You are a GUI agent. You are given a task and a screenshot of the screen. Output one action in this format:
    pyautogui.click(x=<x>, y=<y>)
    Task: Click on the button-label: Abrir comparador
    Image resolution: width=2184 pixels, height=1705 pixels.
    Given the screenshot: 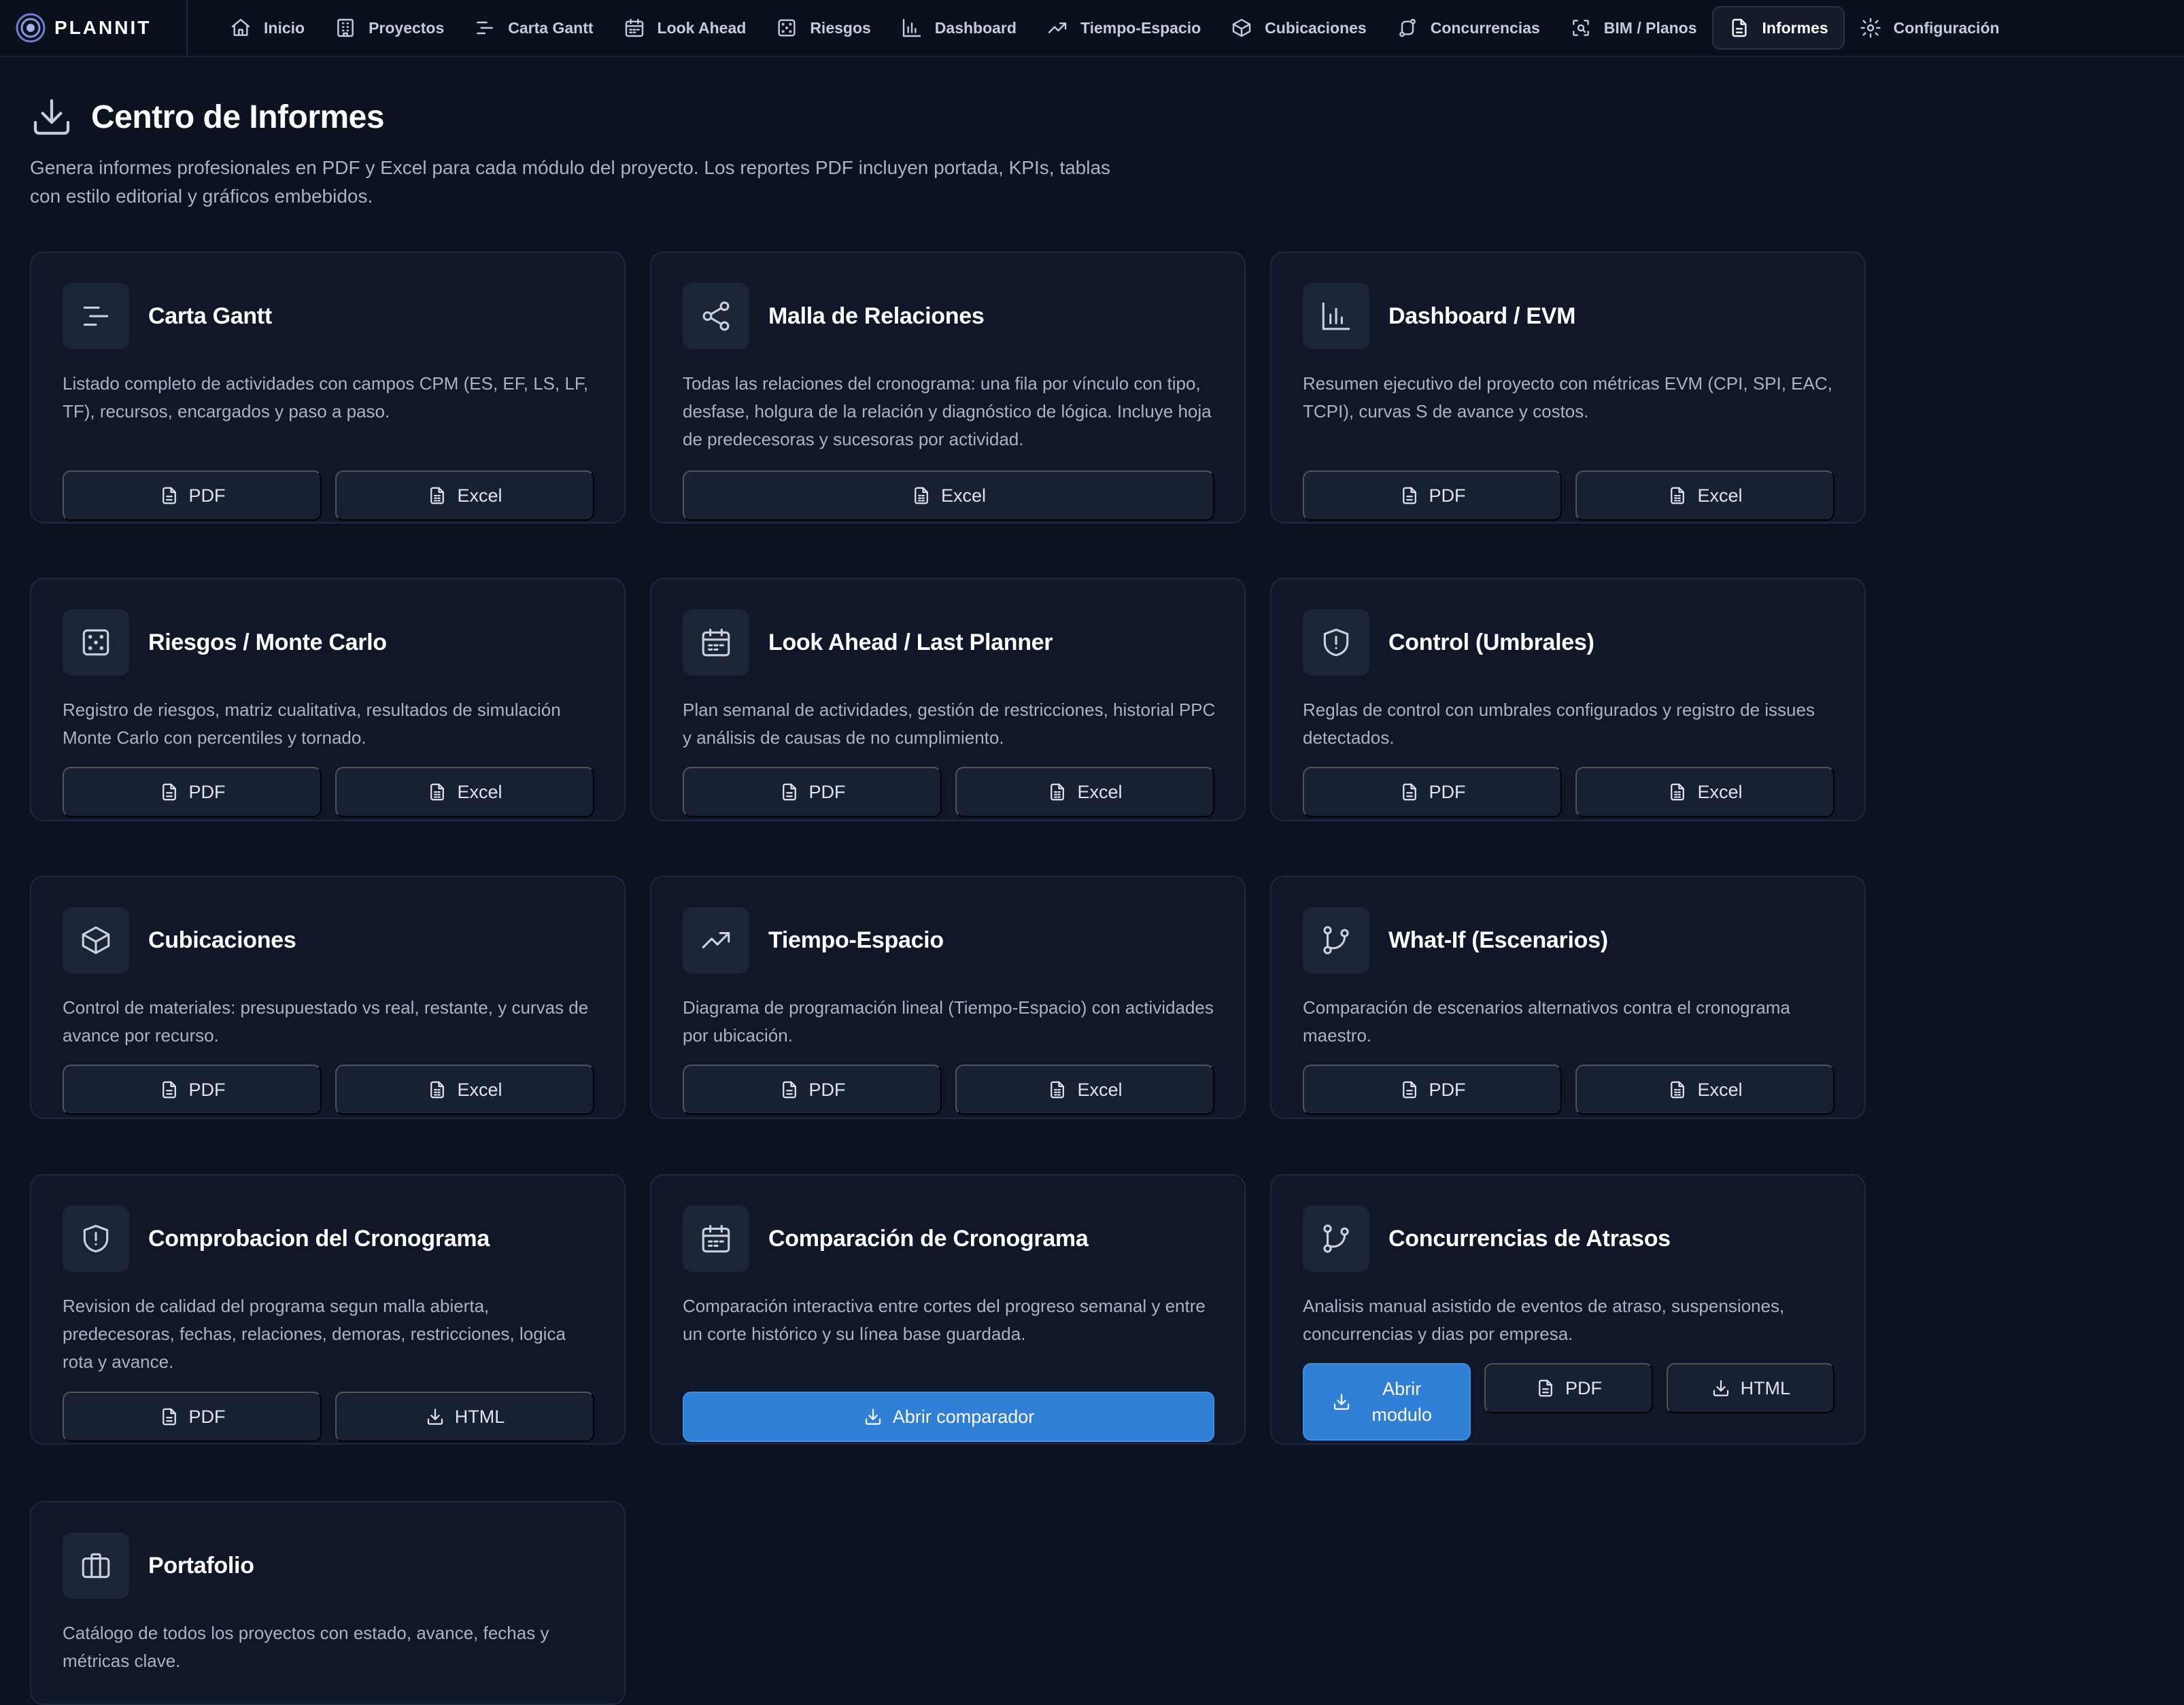 What is the action you would take?
    pyautogui.click(x=964, y=1416)
    